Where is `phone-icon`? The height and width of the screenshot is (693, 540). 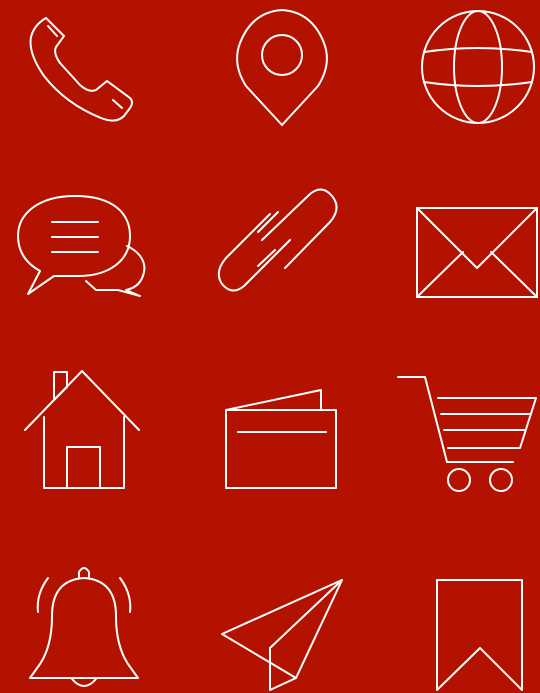
phone-icon is located at coordinates (81, 69).